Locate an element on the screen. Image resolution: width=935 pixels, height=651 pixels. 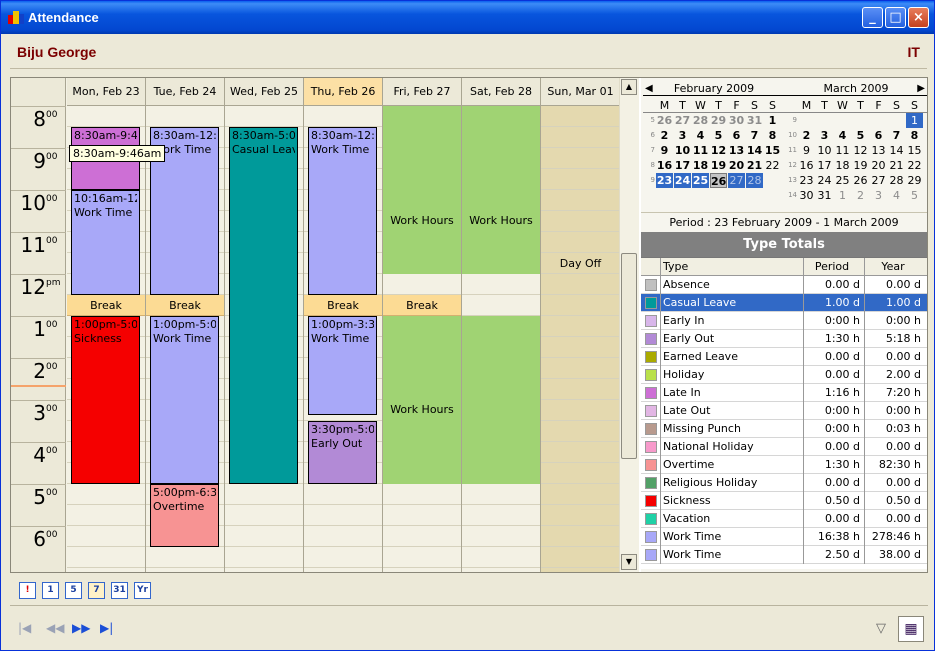
prev-month-arrow-icon: ◀ is located at coordinates (649, 89).